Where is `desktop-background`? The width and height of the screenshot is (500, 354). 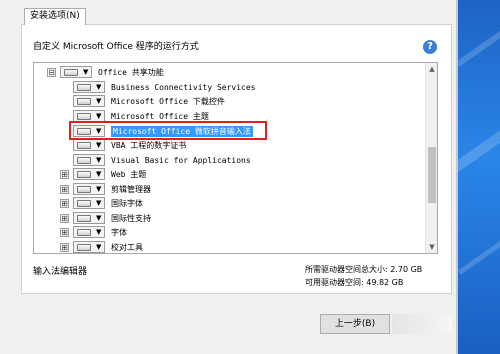
desktop-background is located at coordinates (479, 177).